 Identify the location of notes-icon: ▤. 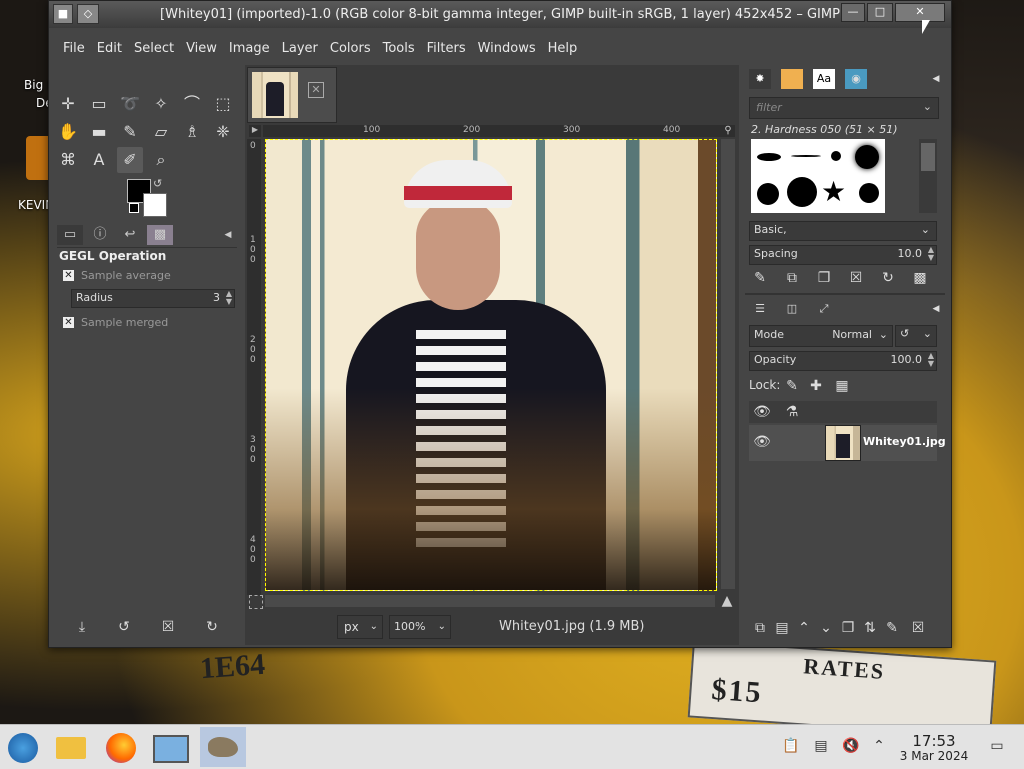
(821, 746).